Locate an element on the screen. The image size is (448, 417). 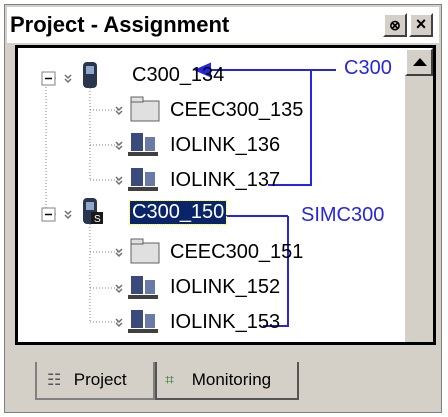
tree-node-iolink-137: IOLINK_137 is located at coordinates (225, 180).